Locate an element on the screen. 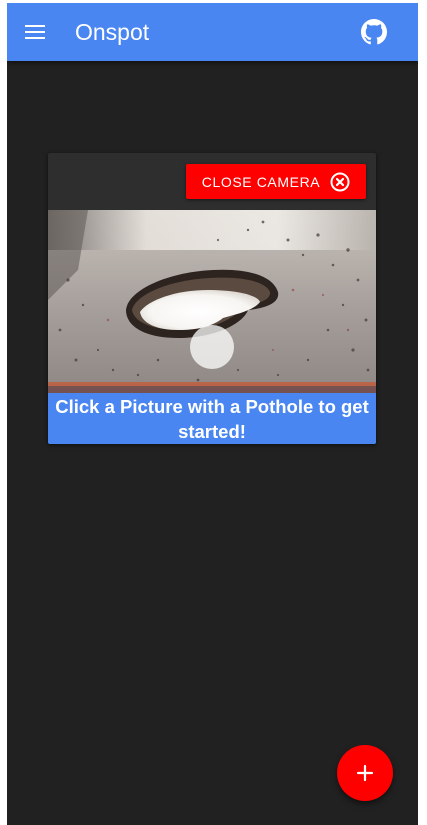 The width and height of the screenshot is (427, 825). shutter-button is located at coordinates (212, 347).